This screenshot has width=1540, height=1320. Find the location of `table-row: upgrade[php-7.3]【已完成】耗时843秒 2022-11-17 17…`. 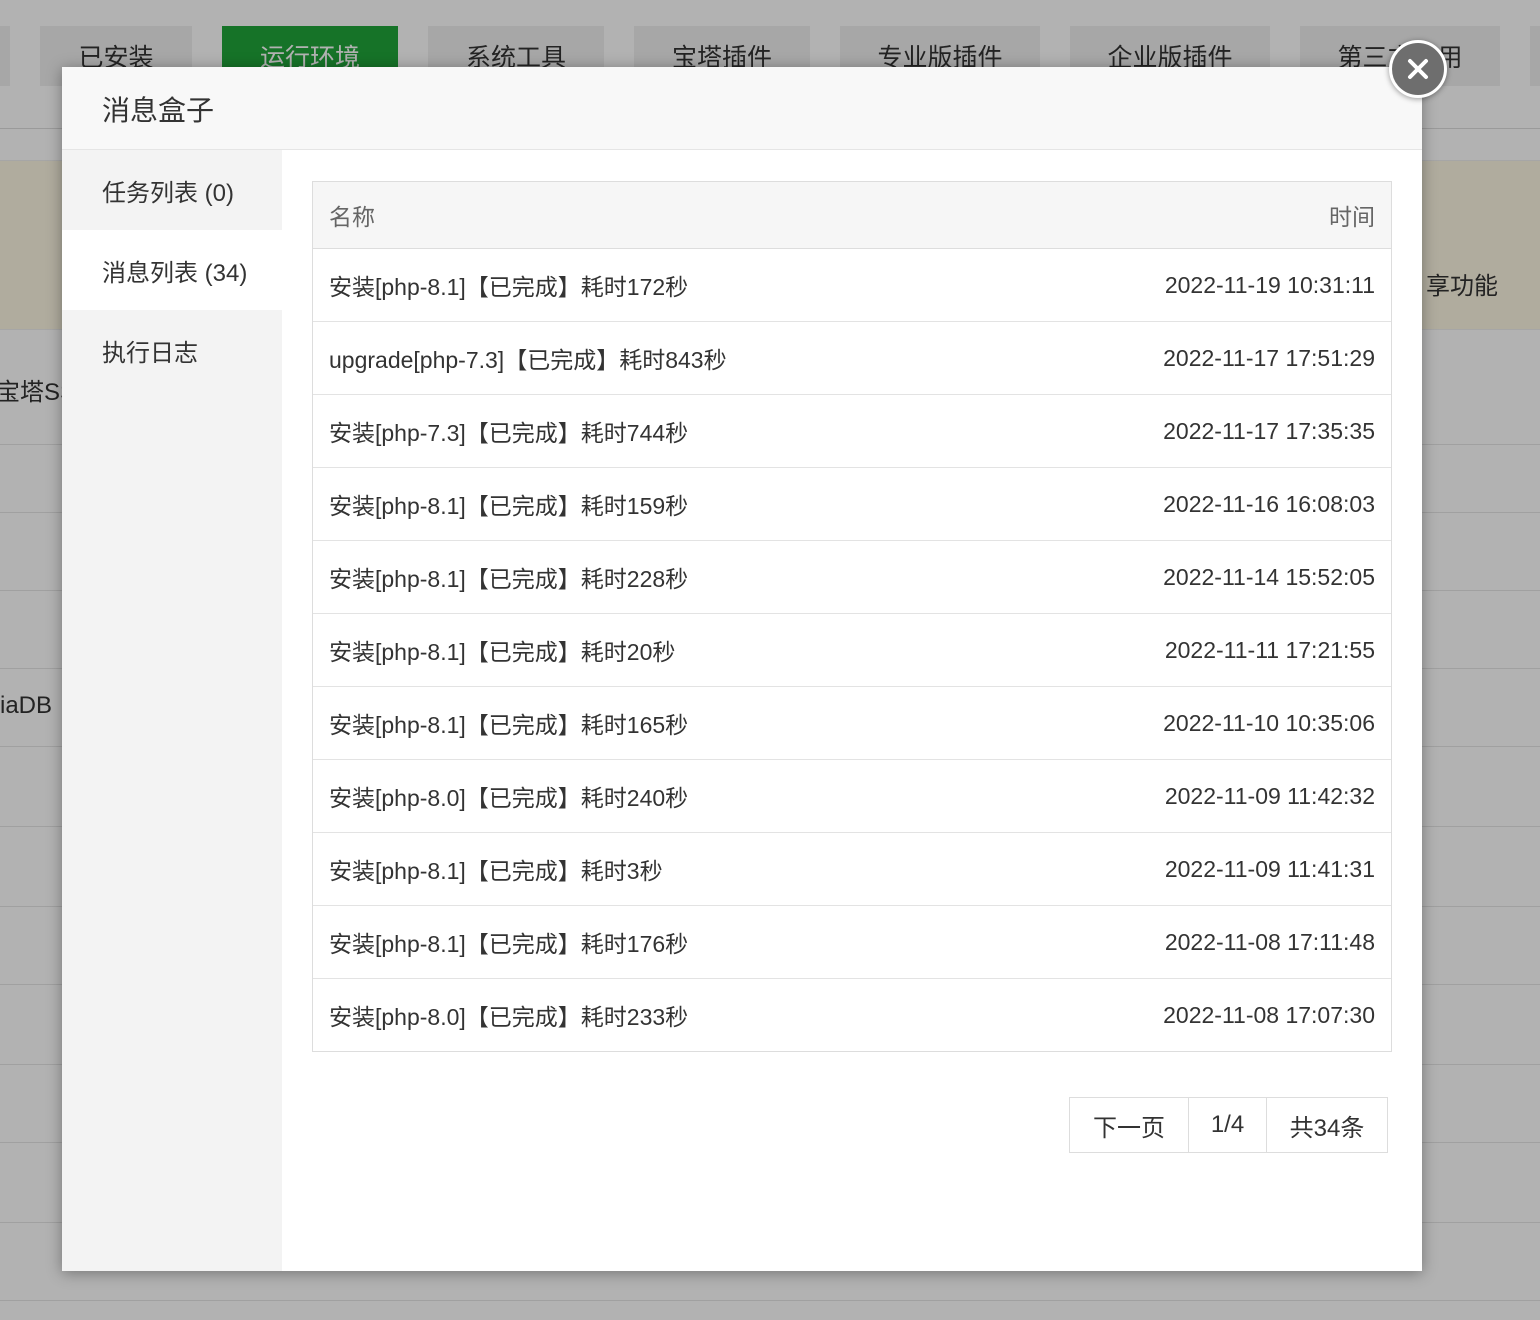

table-row: upgrade[php-7.3]【已完成】耗时843秒 2022-11-17 17… is located at coordinates (852, 358).